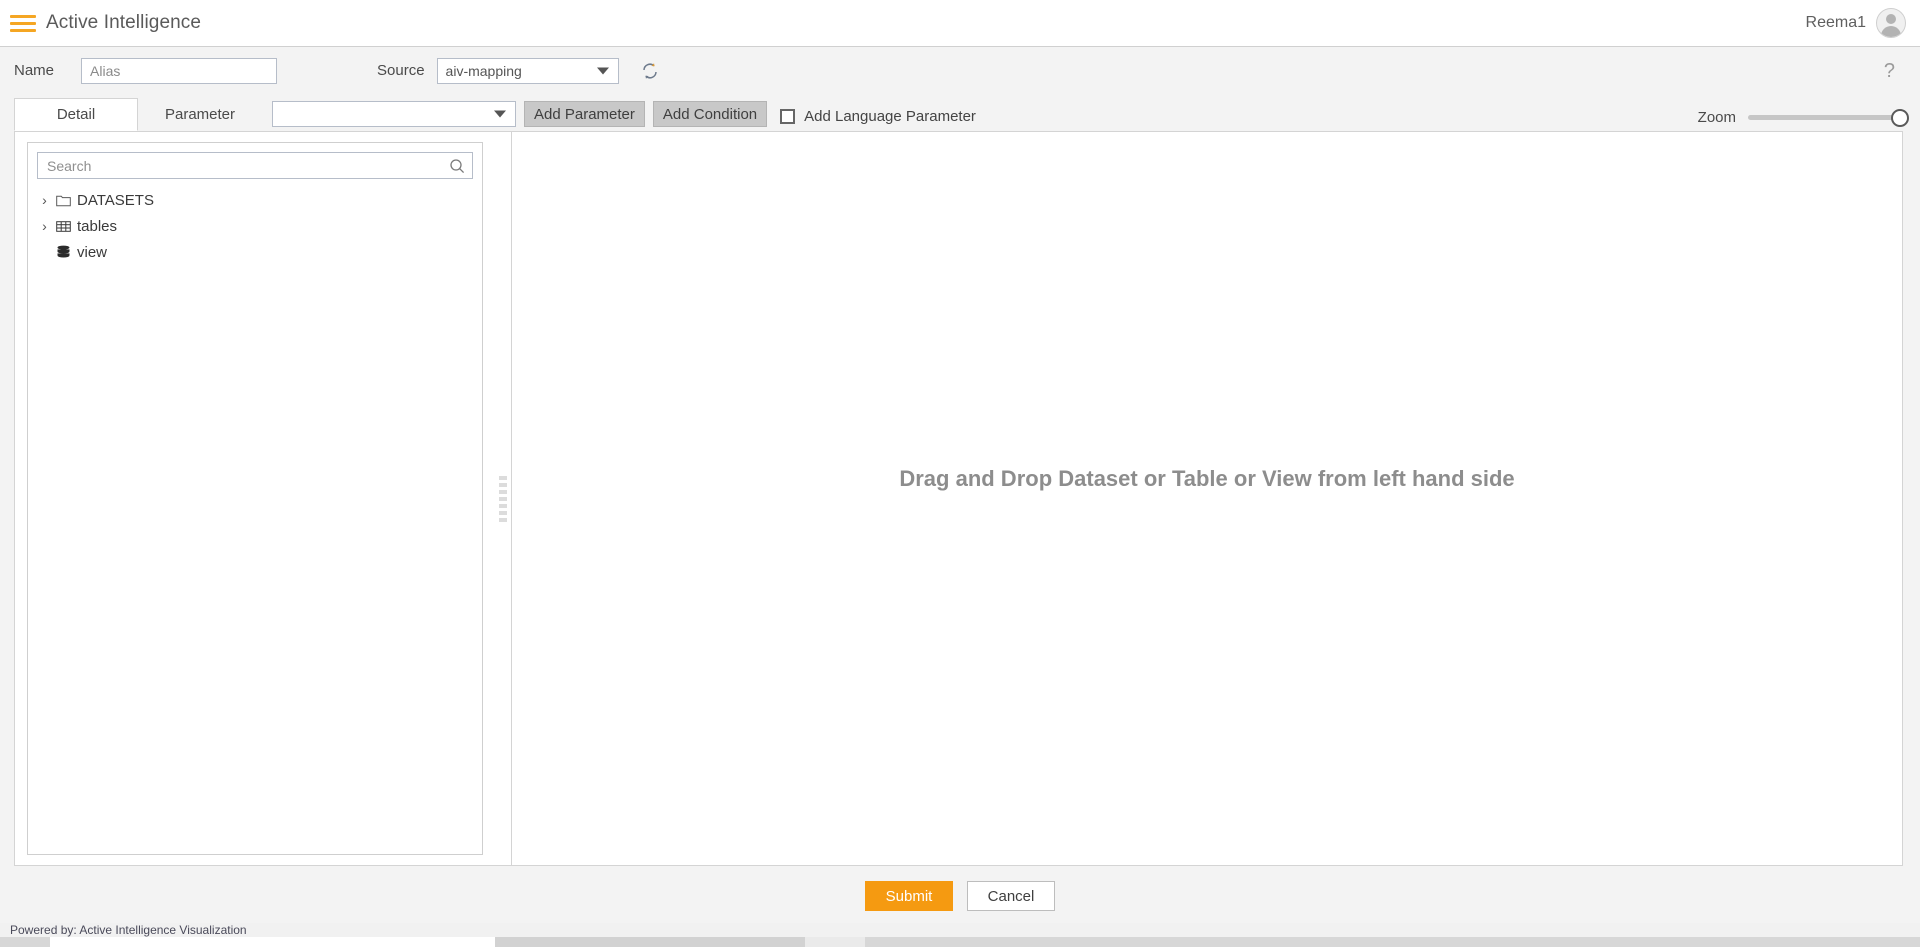  What do you see at coordinates (115, 200) in the screenshot?
I see `tree-item-label: DATASETS` at bounding box center [115, 200].